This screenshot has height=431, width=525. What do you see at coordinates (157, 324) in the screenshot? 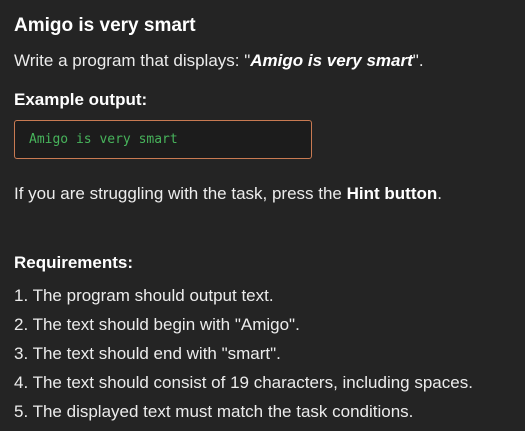
I see `requirement-item: 2. The text should begin with "Amigo".` at bounding box center [157, 324].